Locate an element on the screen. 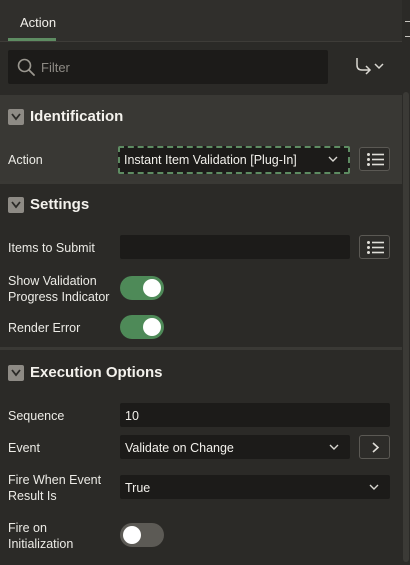 This screenshot has height=565, width=410. items-to-submit-label: Items to Submit is located at coordinates (51, 248).